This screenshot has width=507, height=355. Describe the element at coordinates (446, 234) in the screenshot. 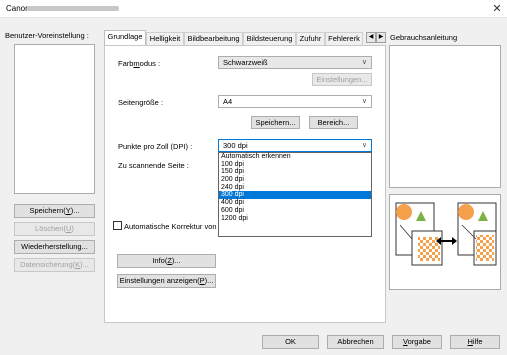

I see `document-rotation-preview` at that location.